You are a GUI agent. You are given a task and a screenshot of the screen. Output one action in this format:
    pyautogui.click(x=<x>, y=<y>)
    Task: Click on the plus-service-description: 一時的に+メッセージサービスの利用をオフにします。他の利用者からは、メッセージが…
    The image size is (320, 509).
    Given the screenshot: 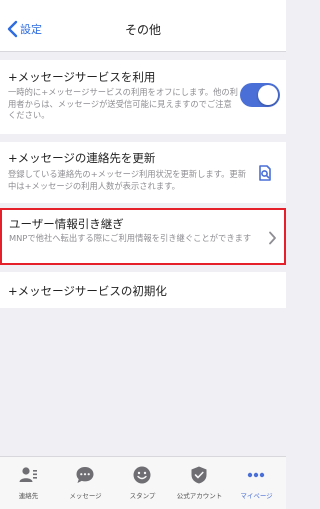 What is the action you would take?
    pyautogui.click(x=123, y=103)
    